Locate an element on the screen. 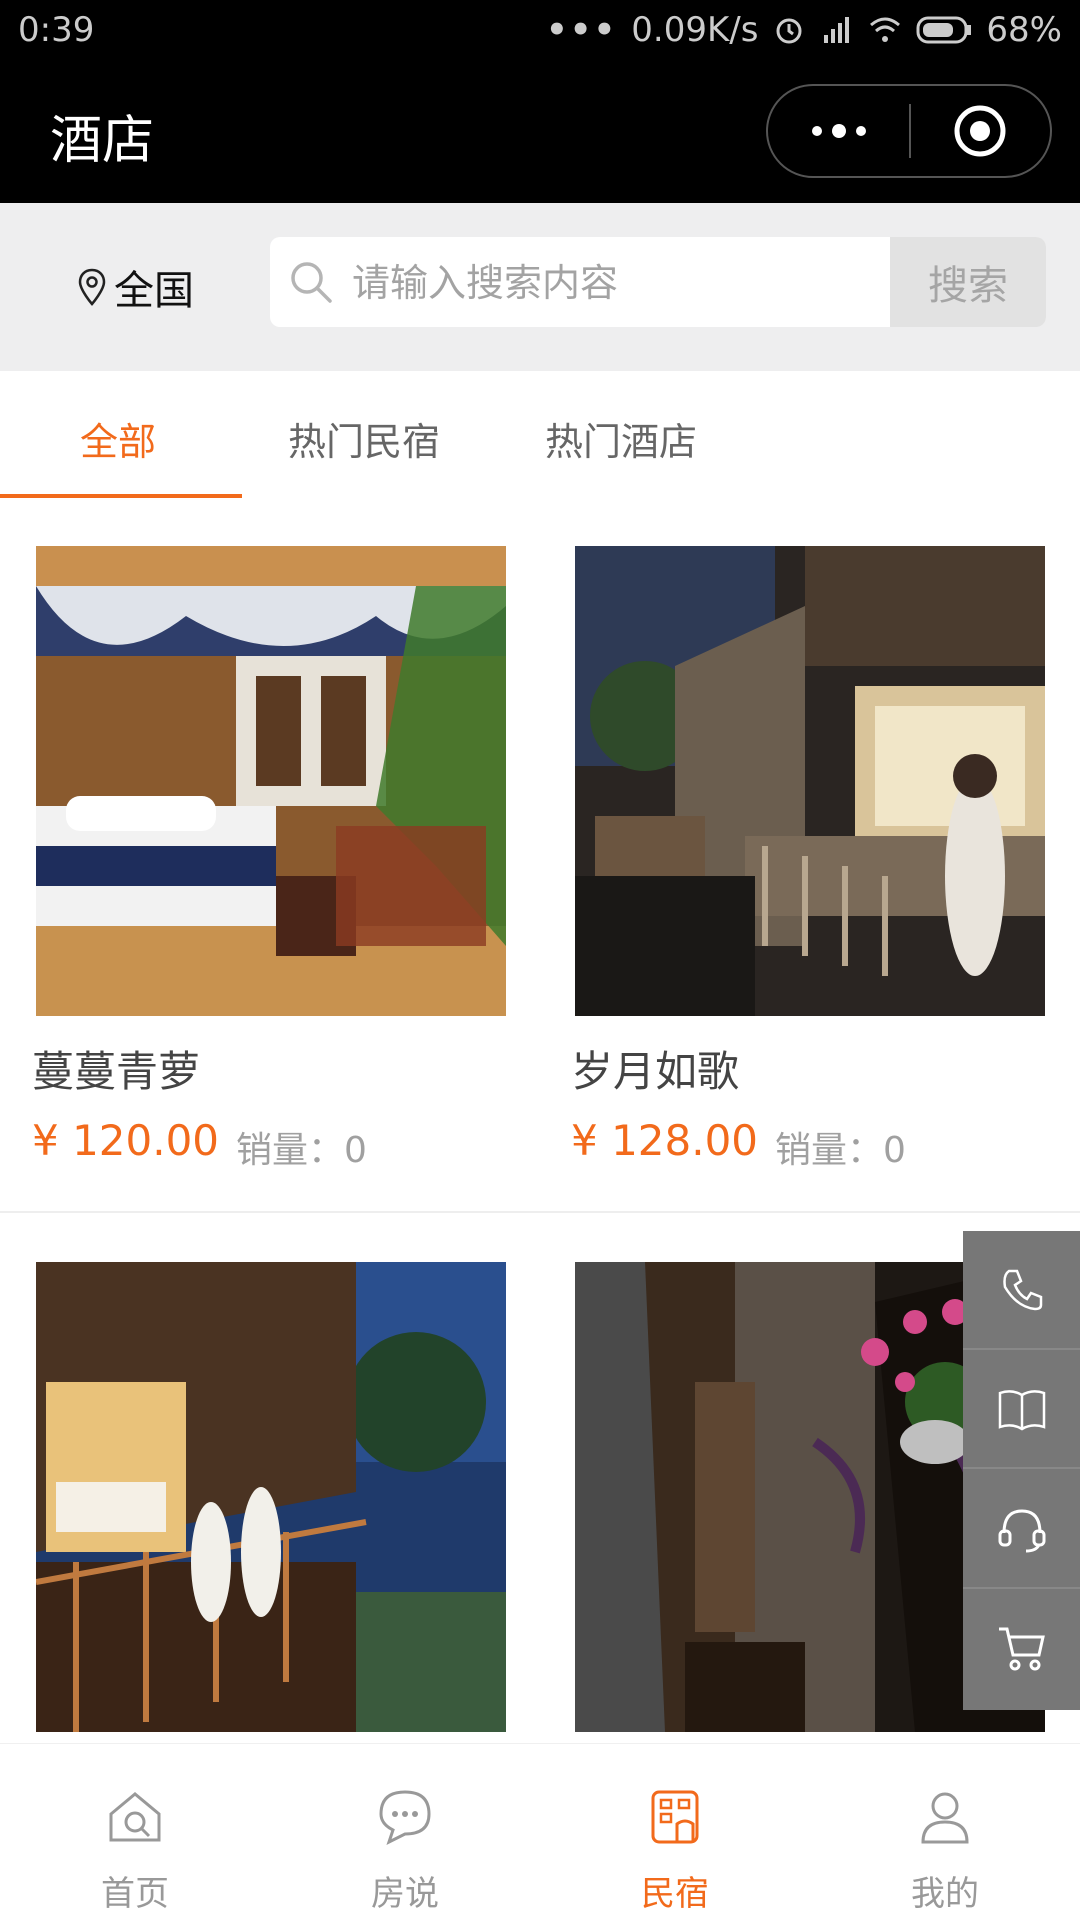  cart-button is located at coordinates (1021, 1647).